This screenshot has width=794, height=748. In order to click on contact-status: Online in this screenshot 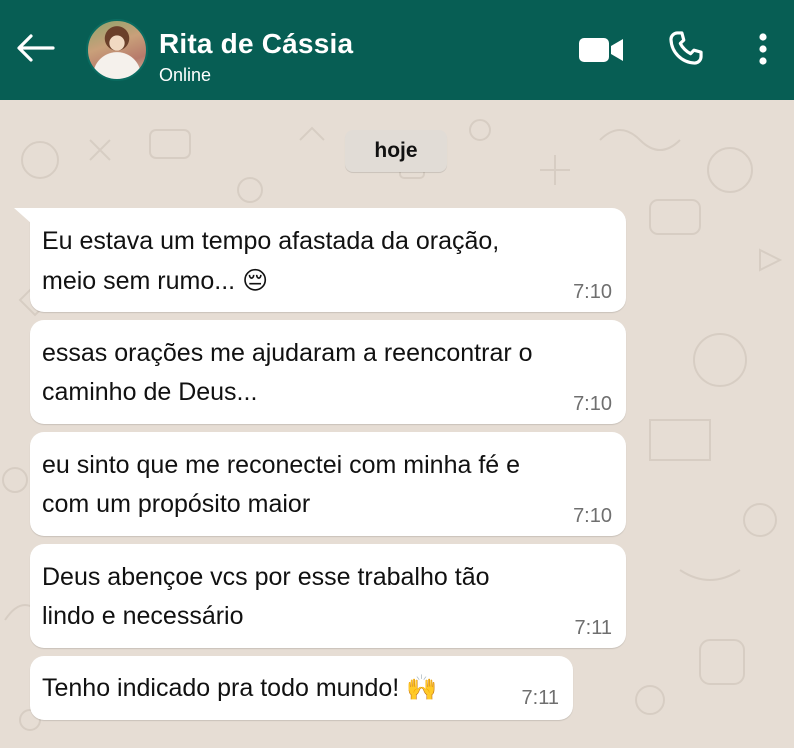, I will do `click(185, 75)`.